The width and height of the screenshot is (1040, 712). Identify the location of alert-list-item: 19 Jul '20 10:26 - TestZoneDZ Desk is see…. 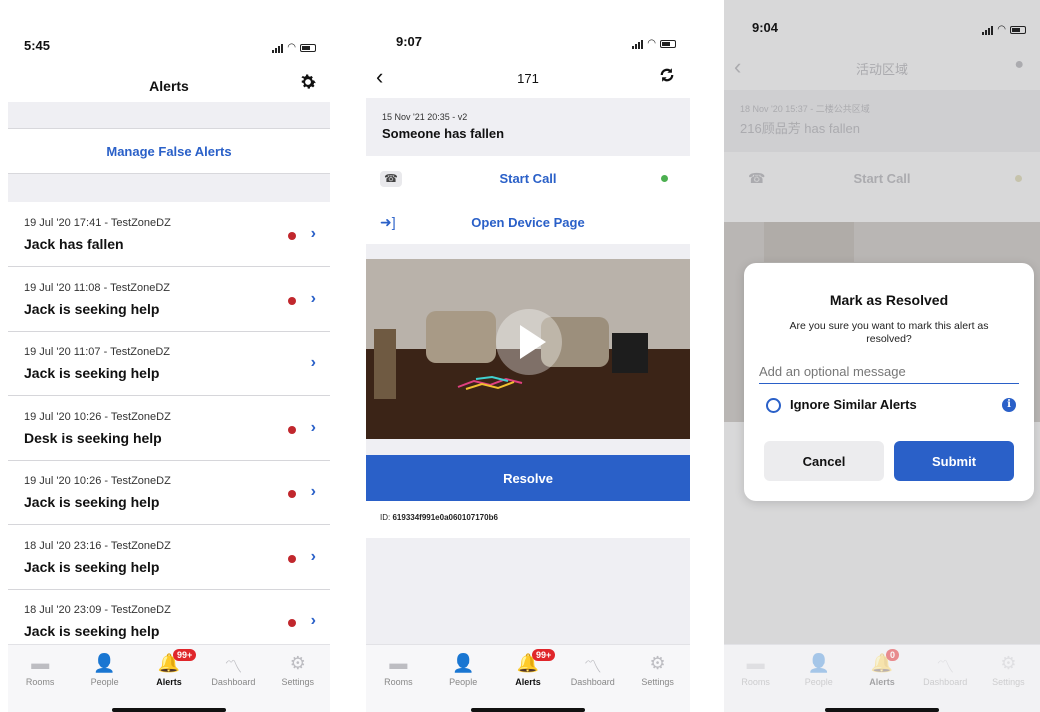
(169, 428).